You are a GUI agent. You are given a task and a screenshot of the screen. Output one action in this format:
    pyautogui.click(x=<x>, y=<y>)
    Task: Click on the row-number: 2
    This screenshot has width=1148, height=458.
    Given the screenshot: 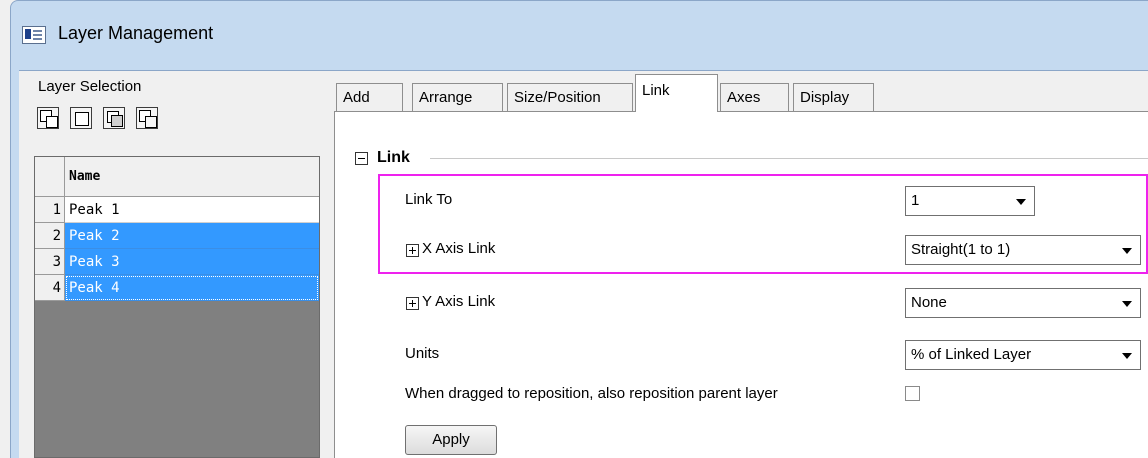 What is the action you would take?
    pyautogui.click(x=50, y=236)
    